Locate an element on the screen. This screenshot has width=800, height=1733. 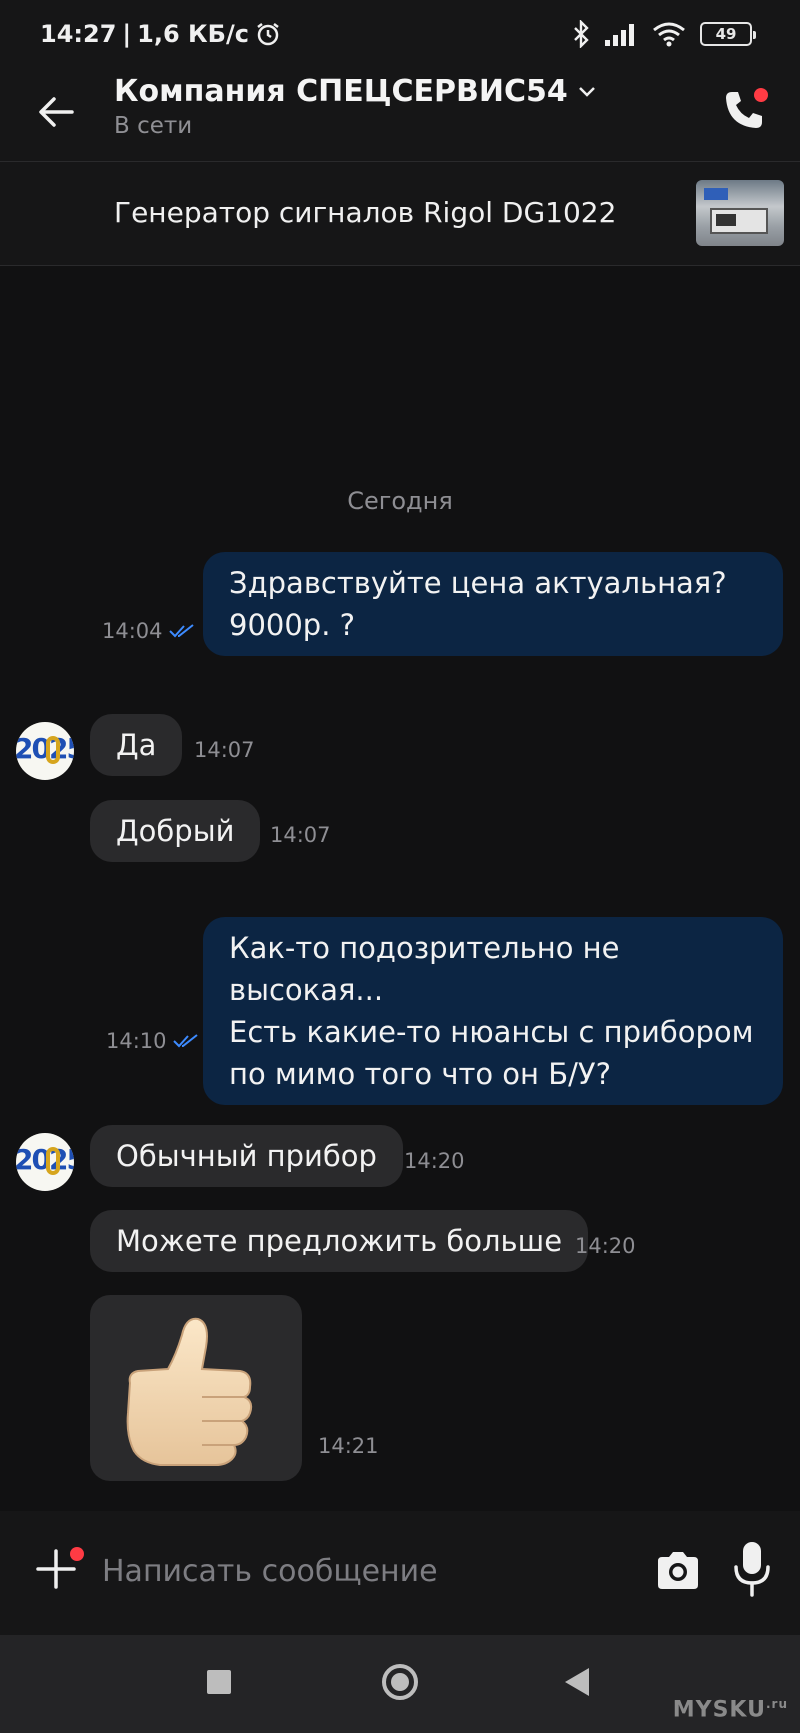
attach-notification-dot is located at coordinates (77, 1554).